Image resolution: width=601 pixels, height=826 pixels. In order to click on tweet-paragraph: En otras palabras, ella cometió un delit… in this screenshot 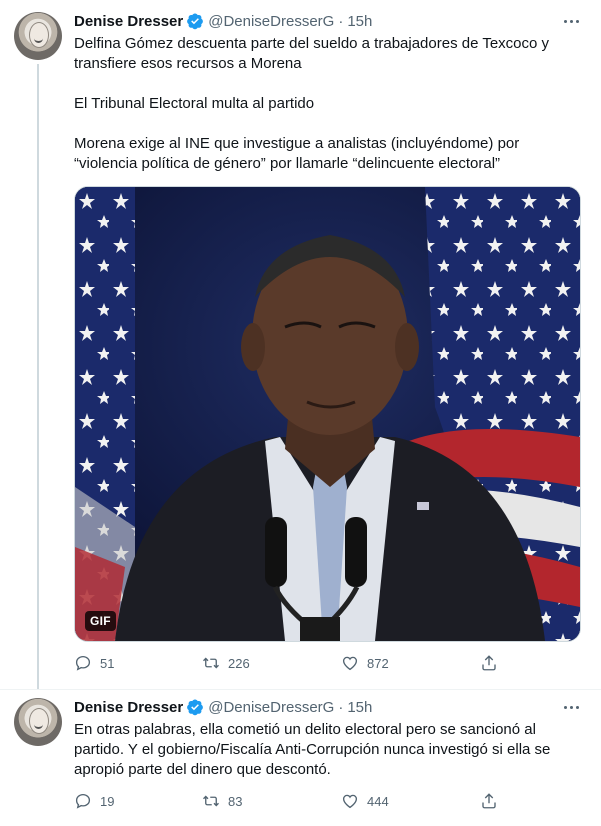, I will do `click(312, 749)`.